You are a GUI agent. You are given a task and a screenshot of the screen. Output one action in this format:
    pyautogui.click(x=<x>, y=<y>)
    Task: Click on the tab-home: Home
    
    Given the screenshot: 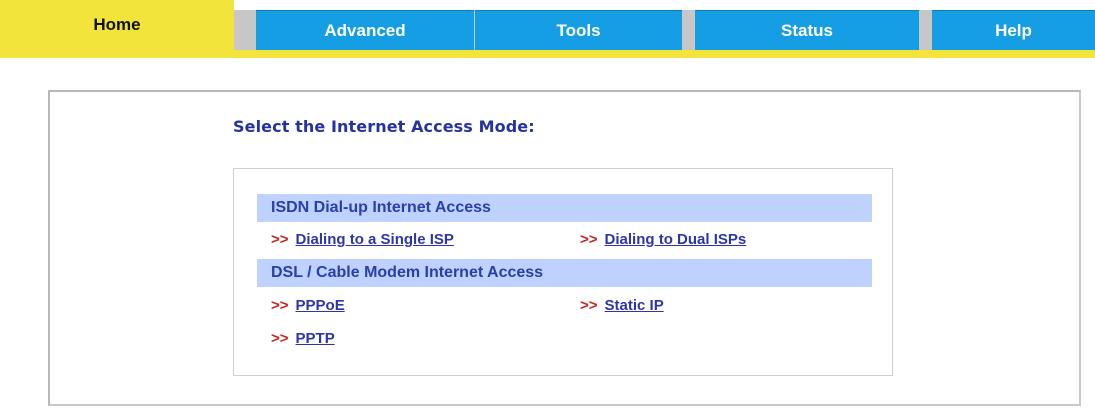 What is the action you would take?
    pyautogui.click(x=117, y=29)
    